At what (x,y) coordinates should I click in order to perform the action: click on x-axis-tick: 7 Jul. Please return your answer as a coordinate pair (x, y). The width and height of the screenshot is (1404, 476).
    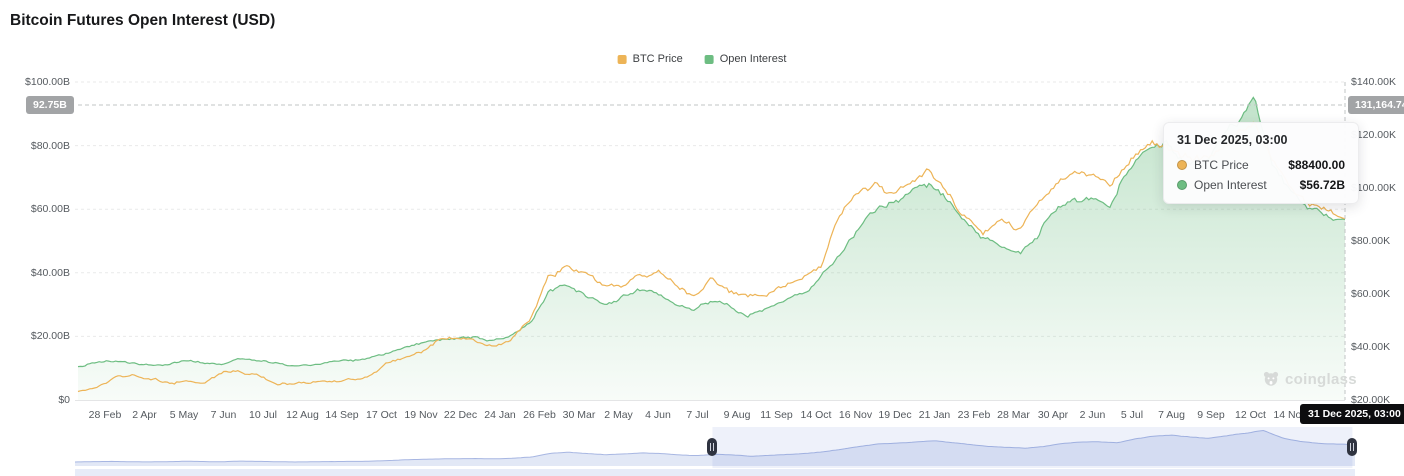
    Looking at the image, I should click on (697, 415).